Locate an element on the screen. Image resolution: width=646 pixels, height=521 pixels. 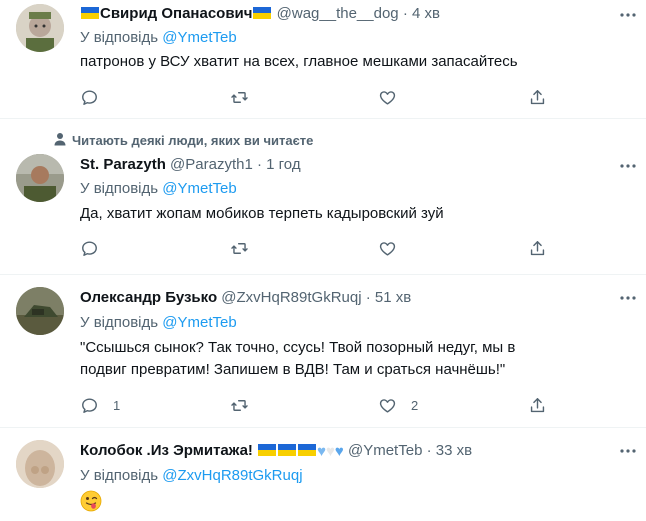
tweet-header: St. Parazyth @Parazyth1 · 1 год is located at coordinates (190, 165).